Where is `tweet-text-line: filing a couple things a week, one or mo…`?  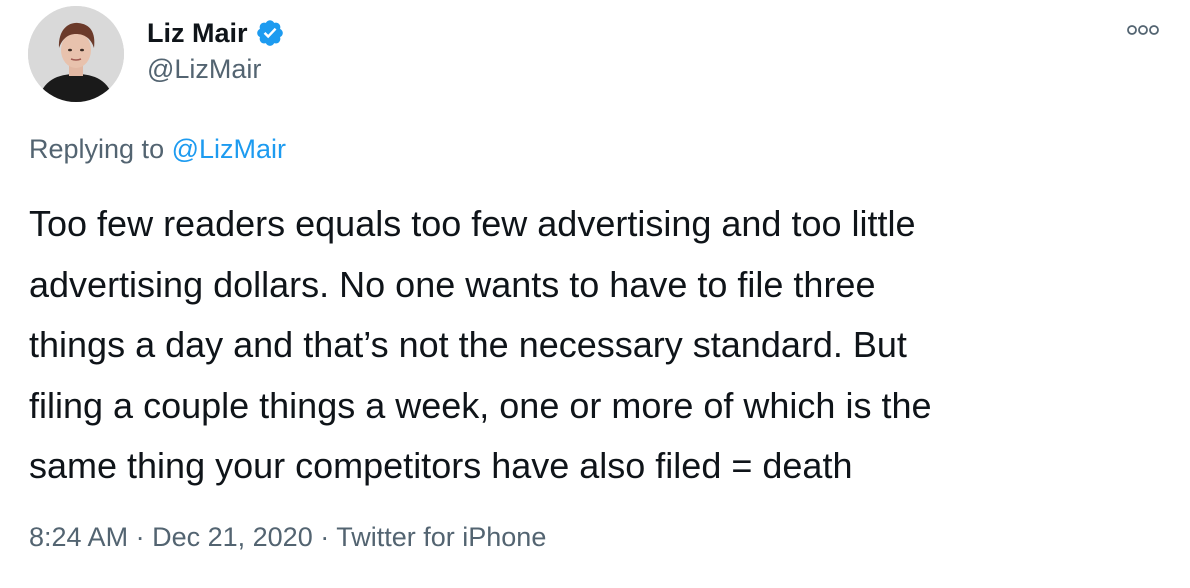 tweet-text-line: filing a couple things a week, one or mo… is located at coordinates (480, 405).